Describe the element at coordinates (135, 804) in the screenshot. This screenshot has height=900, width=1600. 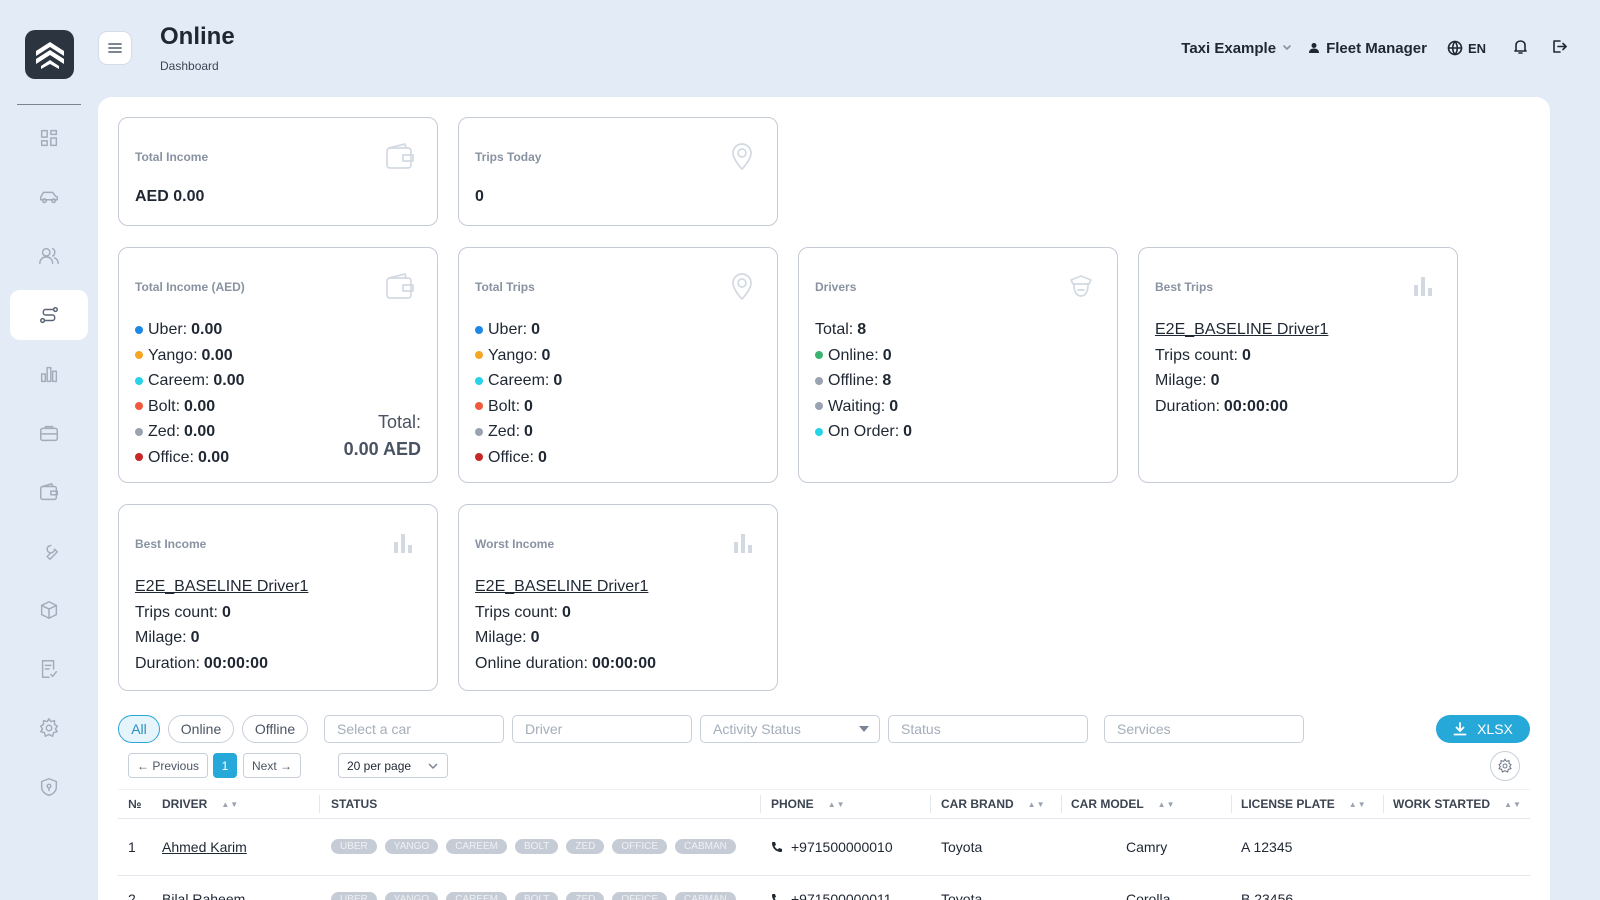
I see `column-header-number: №` at that location.